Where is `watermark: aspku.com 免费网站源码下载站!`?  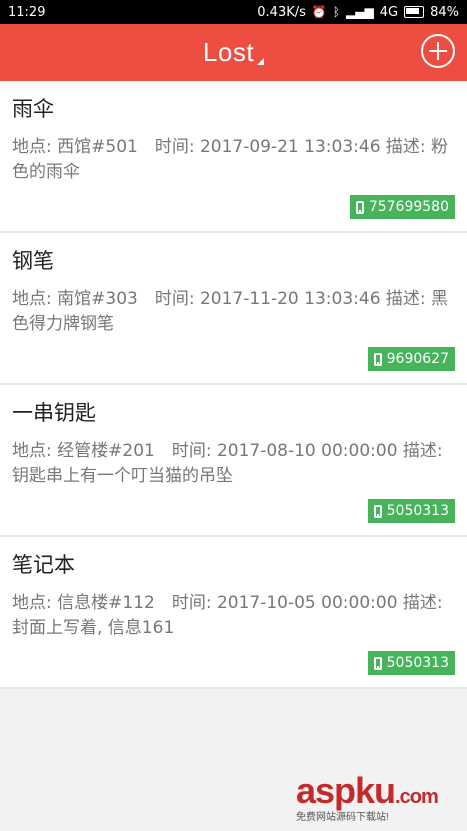
watermark: aspku.com 免费网站源码下载站! is located at coordinates (367, 796).